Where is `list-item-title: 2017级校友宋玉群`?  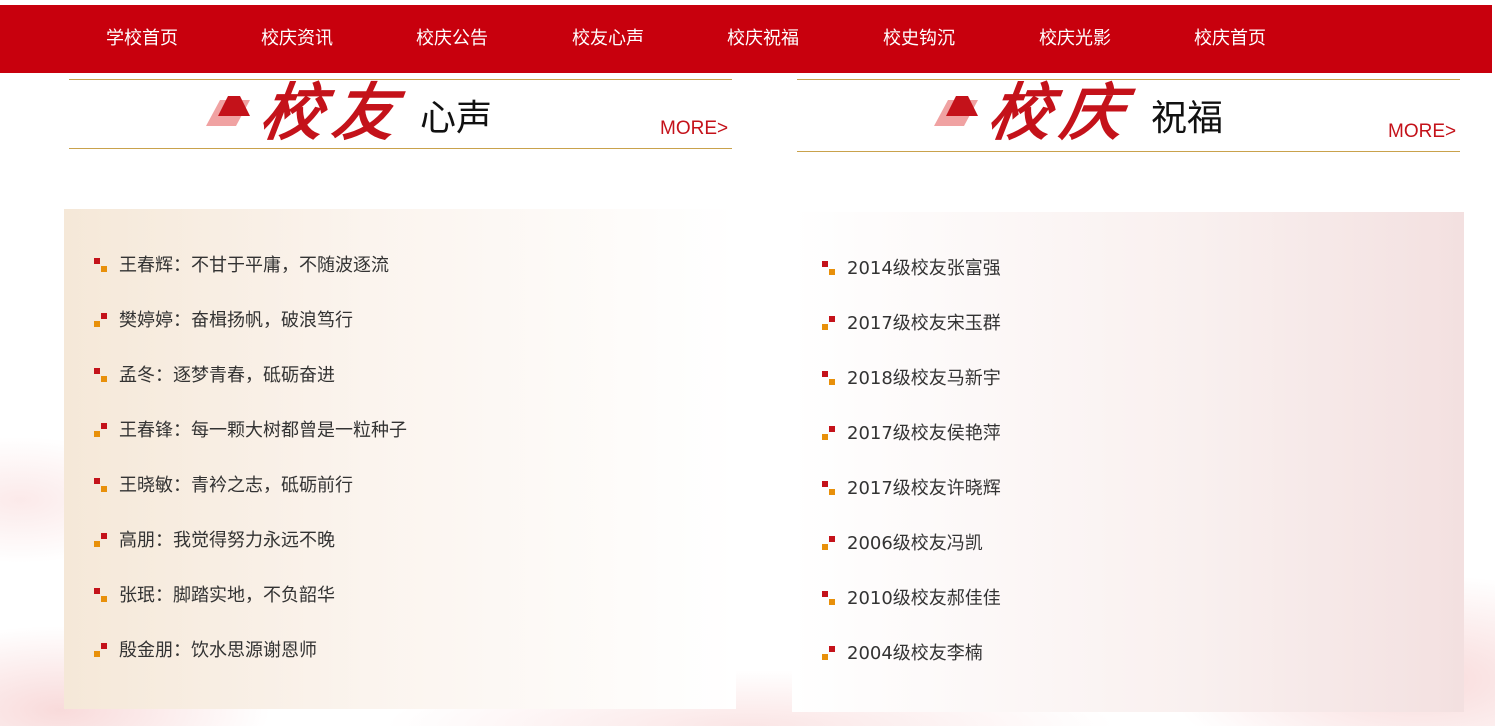 list-item-title: 2017级校友宋玉群 is located at coordinates (924, 324).